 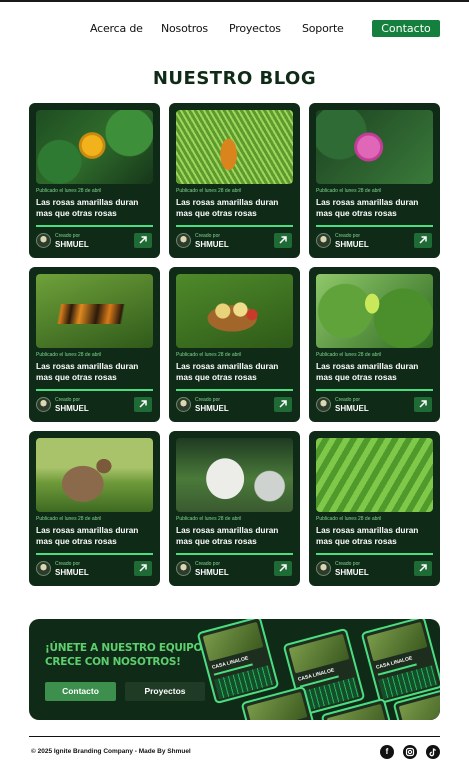 What do you see at coordinates (94, 147) in the screenshot?
I see `yellow-rose-photo` at bounding box center [94, 147].